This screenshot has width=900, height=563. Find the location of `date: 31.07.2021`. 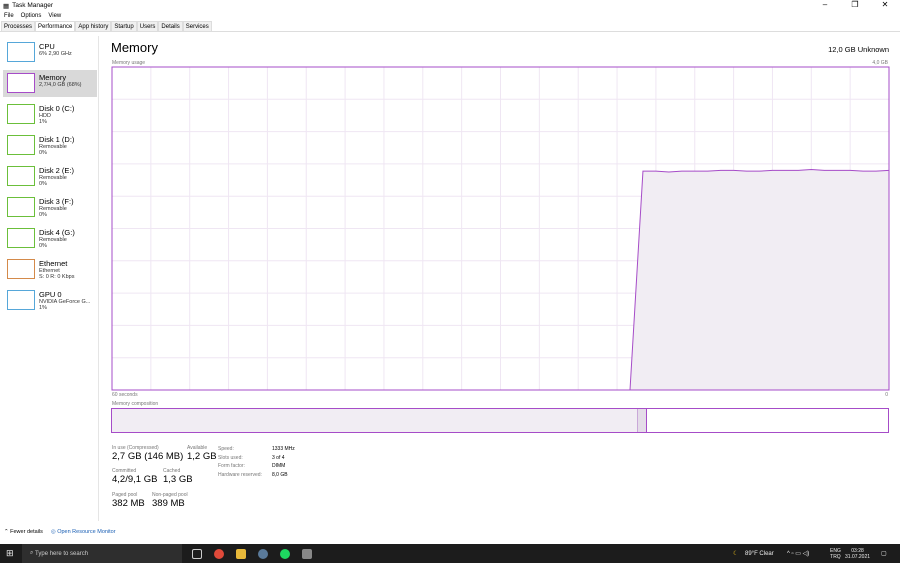

date: 31.07.2021 is located at coordinates (858, 556).